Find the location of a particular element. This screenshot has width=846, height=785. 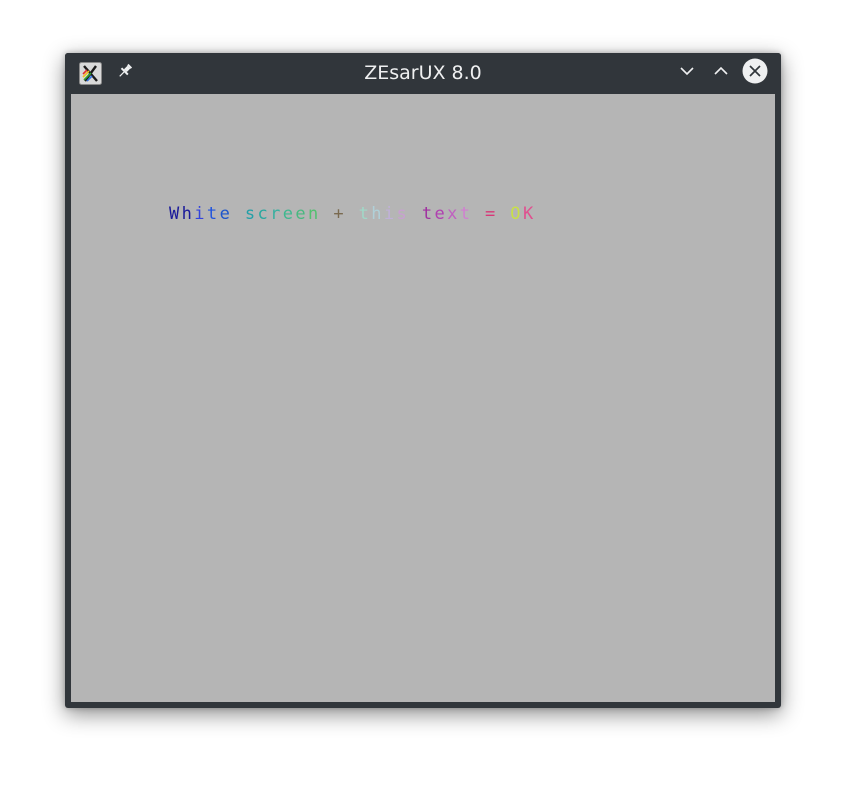

minimize-button is located at coordinates (687, 73).